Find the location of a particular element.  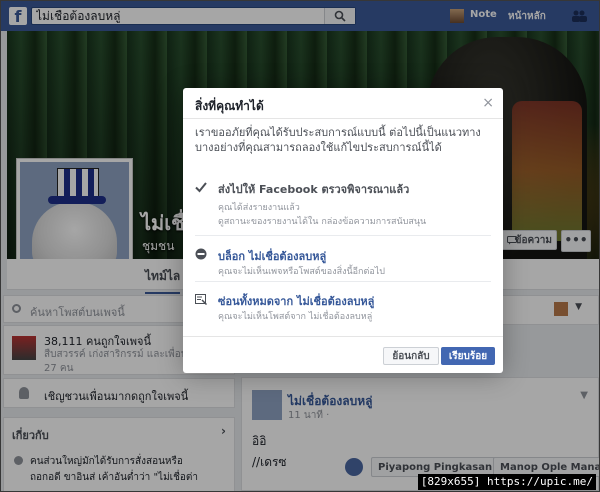

close-icon: × is located at coordinates (488, 103).